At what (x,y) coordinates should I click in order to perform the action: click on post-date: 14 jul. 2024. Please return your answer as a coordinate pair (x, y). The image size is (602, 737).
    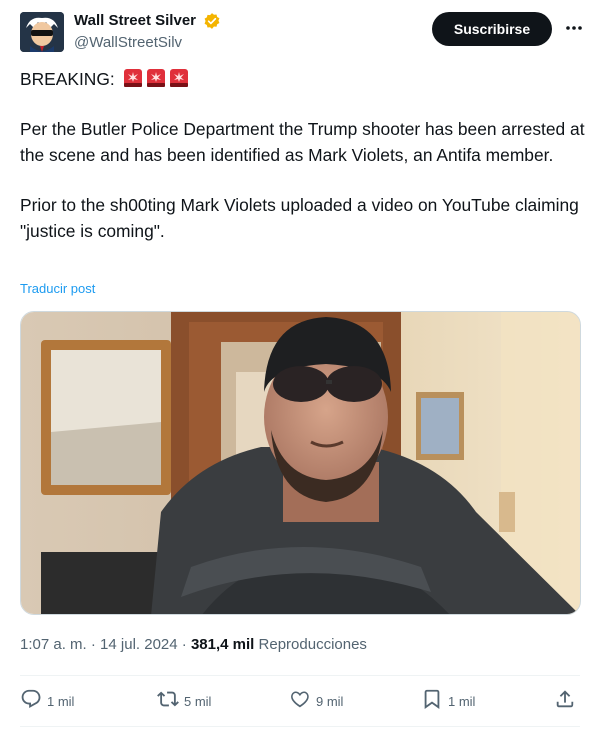
    Looking at the image, I should click on (139, 644).